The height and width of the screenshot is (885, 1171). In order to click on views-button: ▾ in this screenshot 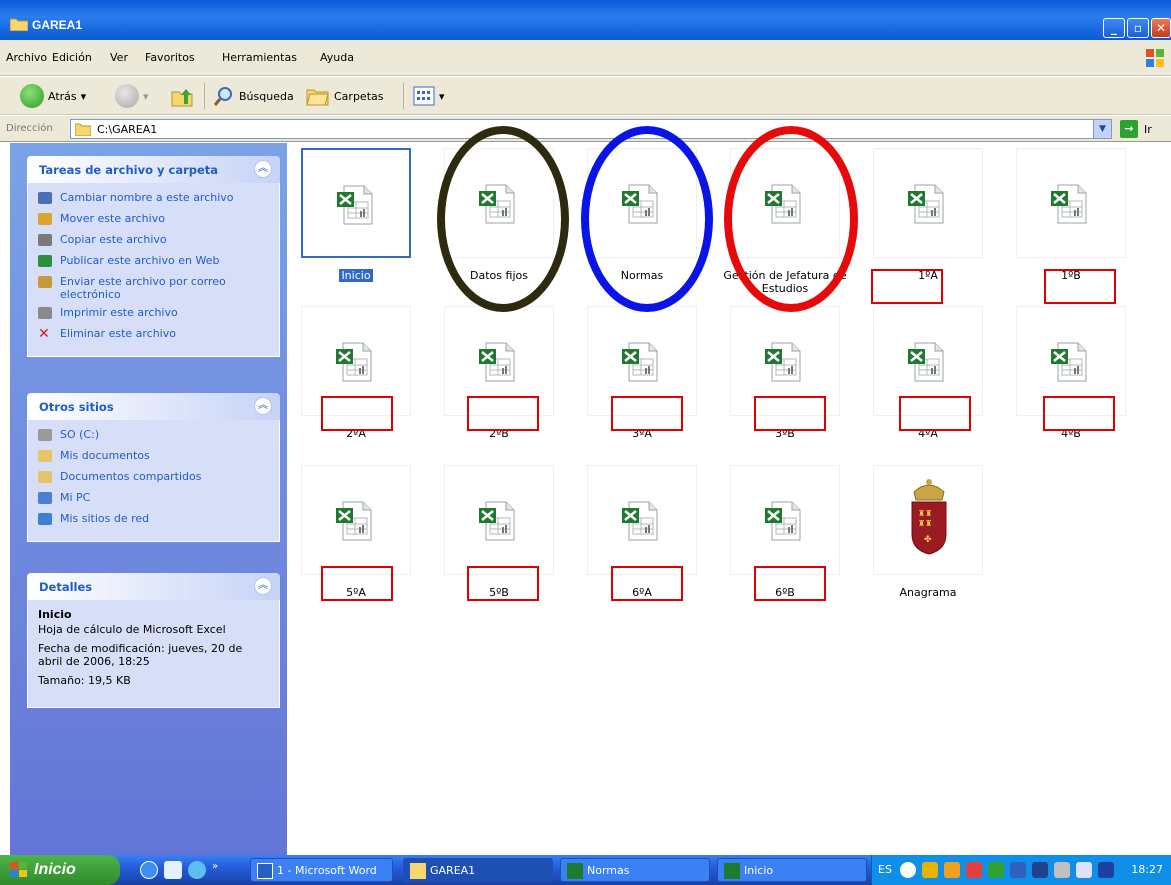, I will do `click(429, 96)`.